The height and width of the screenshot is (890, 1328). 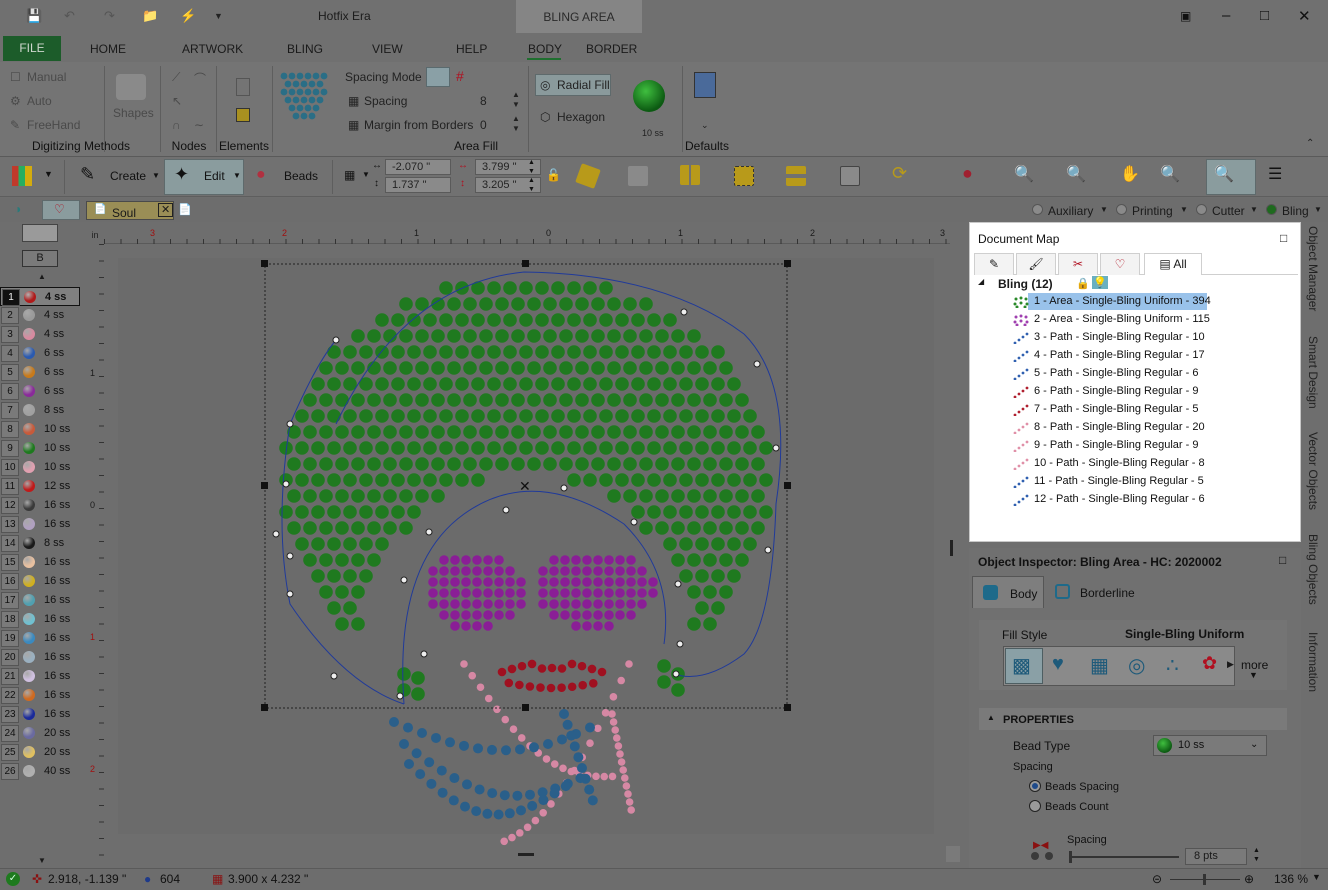 I want to click on color-palette-icon, so click(x=22, y=176).